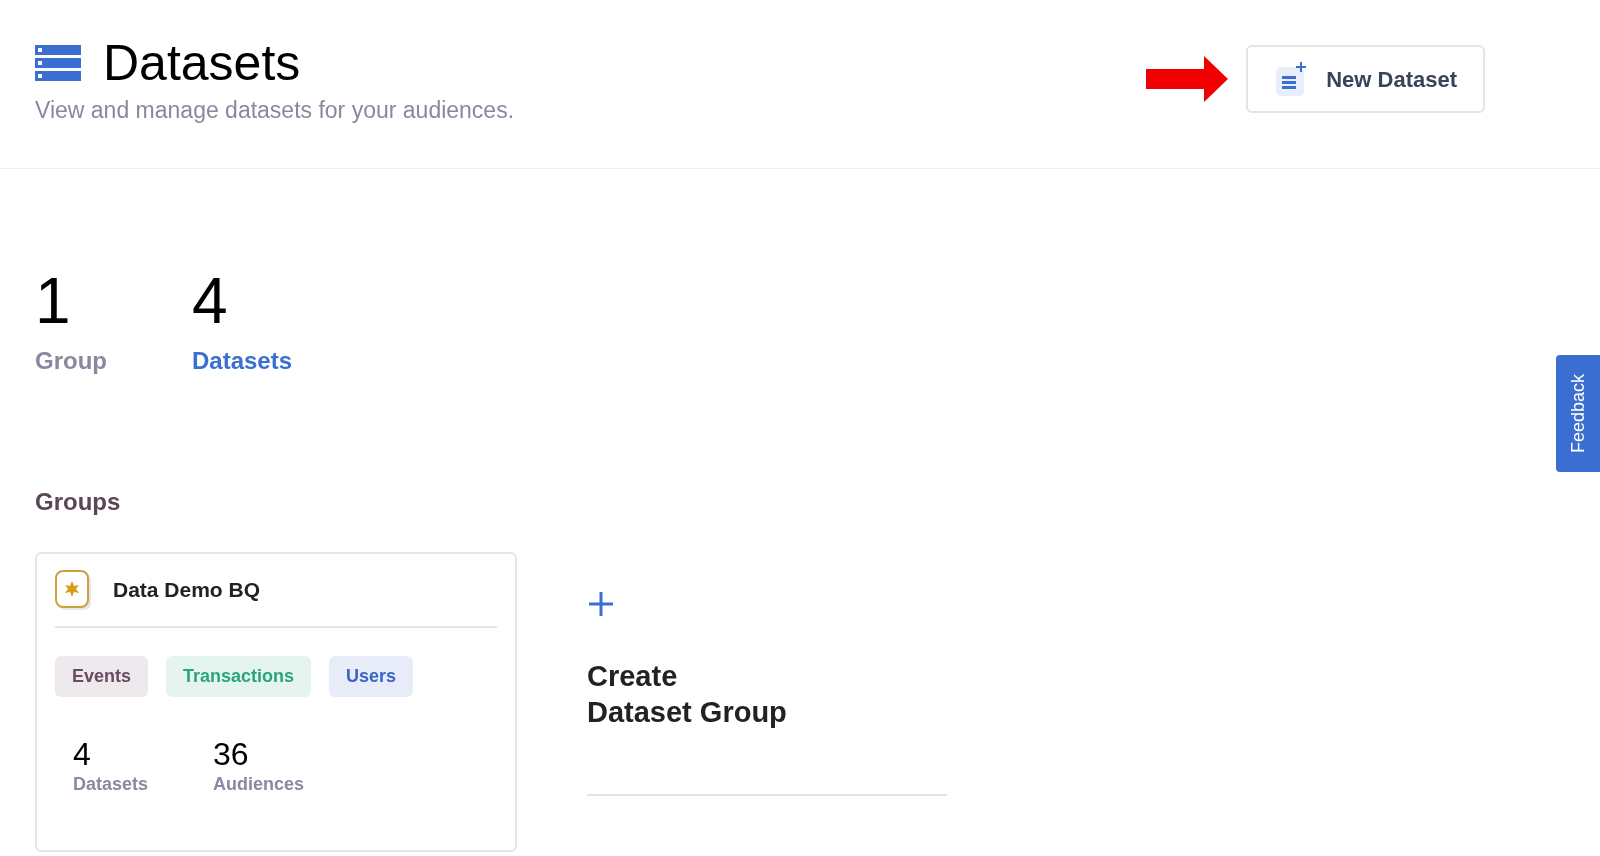 The image size is (1600, 856). I want to click on group-icon, so click(73, 589).